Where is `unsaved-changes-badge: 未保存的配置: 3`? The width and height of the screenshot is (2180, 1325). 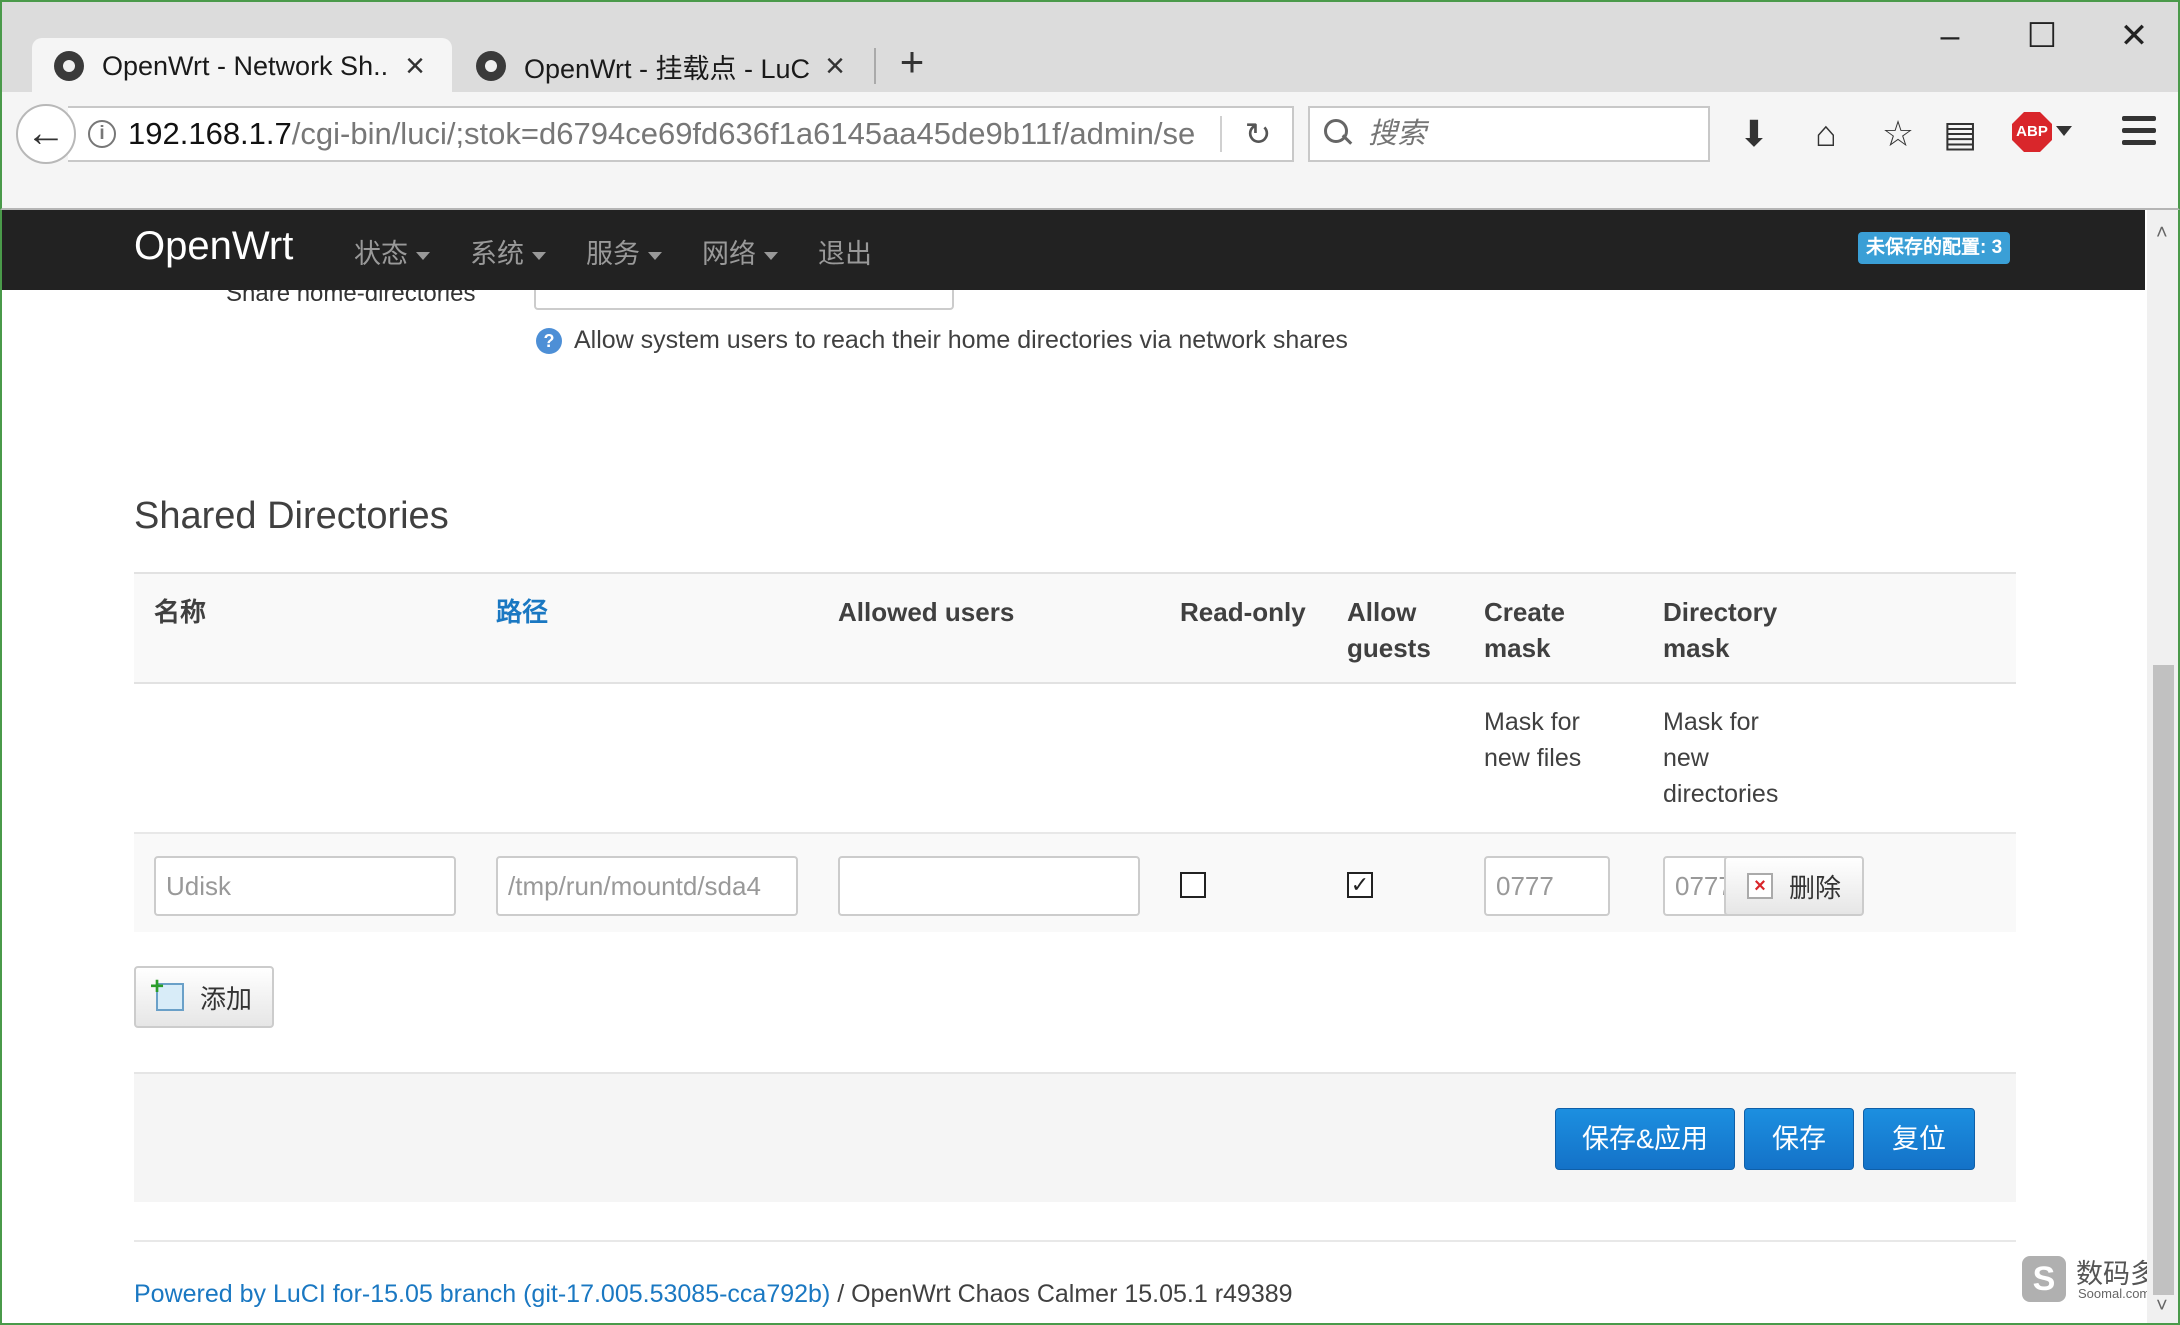
unsaved-changes-badge: 未保存的配置: 3 is located at coordinates (1934, 248).